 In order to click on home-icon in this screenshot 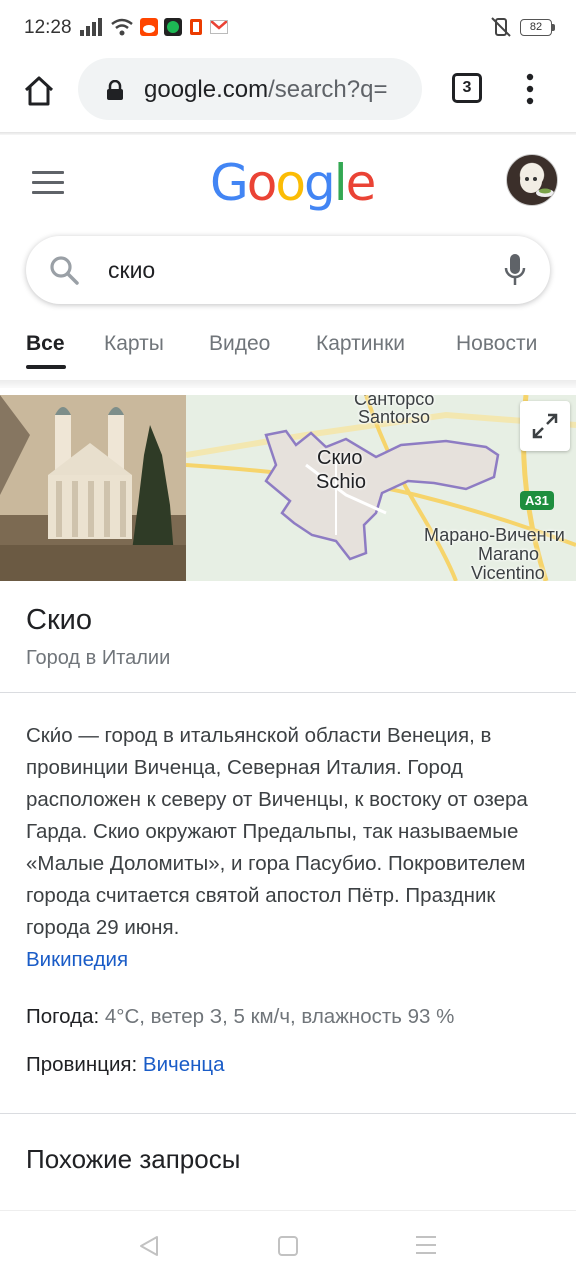, I will do `click(39, 91)`.